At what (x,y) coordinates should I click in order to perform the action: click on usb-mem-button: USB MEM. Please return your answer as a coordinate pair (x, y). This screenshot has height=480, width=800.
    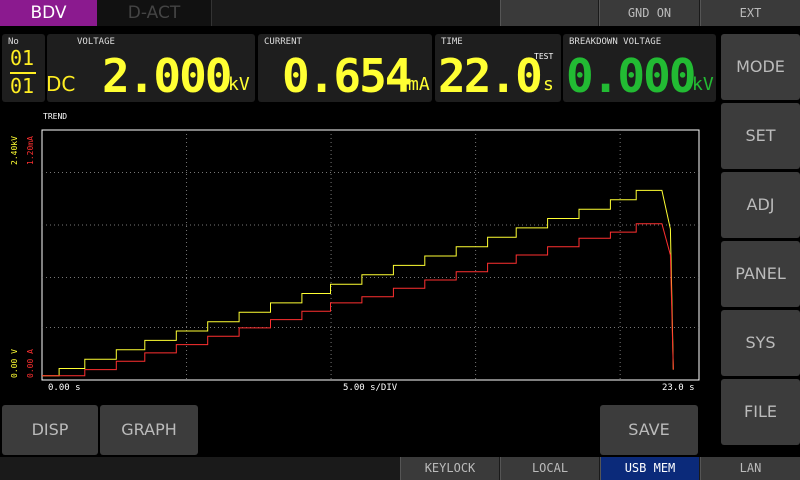
    Looking at the image, I should click on (649, 468).